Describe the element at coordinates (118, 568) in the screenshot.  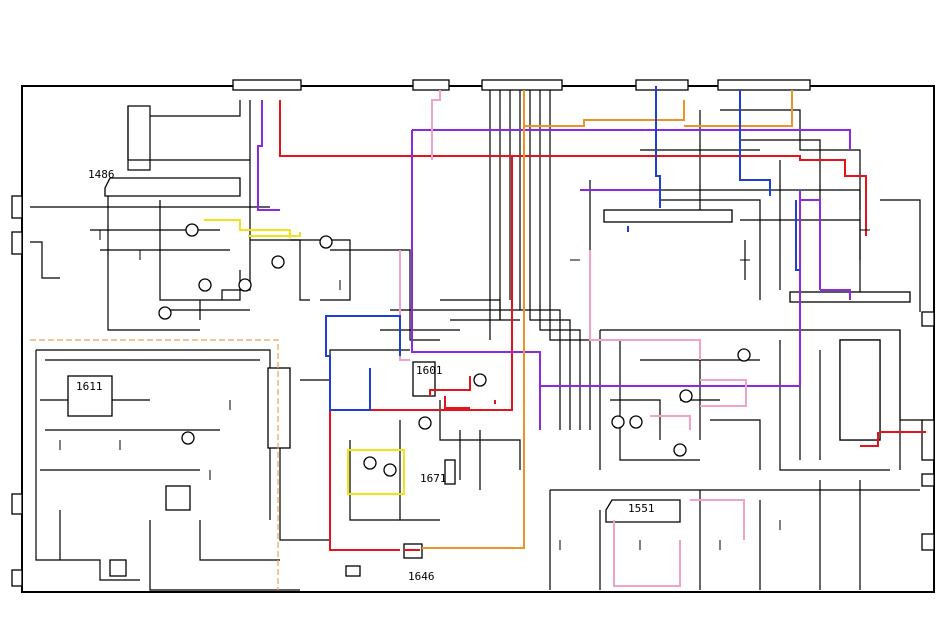
I see `small-component` at that location.